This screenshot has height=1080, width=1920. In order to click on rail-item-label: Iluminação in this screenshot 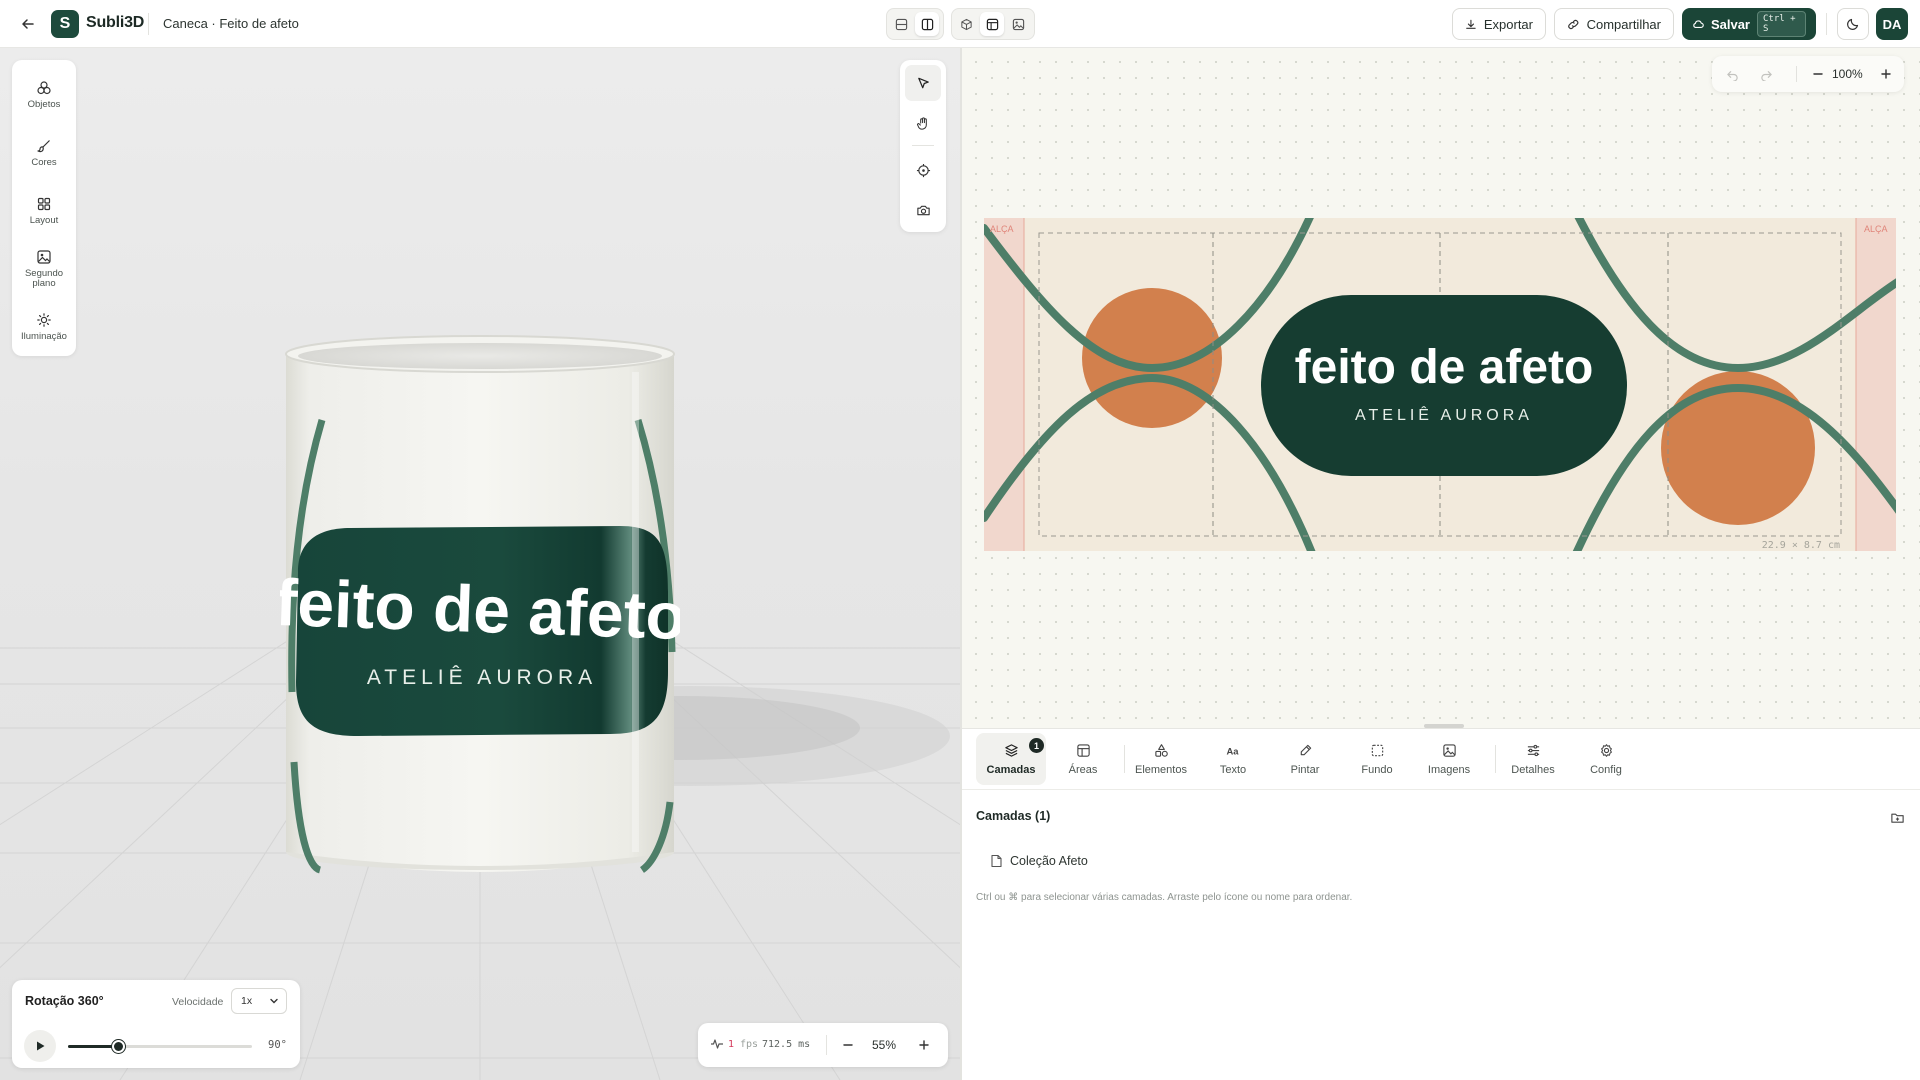, I will do `click(44, 336)`.